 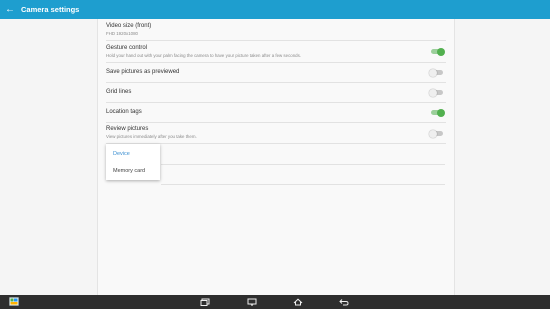 I want to click on back-icon, so click(x=344, y=302).